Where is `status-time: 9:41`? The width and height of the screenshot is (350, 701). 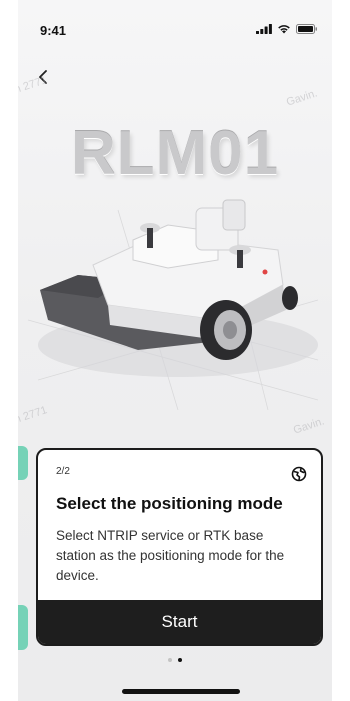
status-time: 9:41 is located at coordinates (53, 30).